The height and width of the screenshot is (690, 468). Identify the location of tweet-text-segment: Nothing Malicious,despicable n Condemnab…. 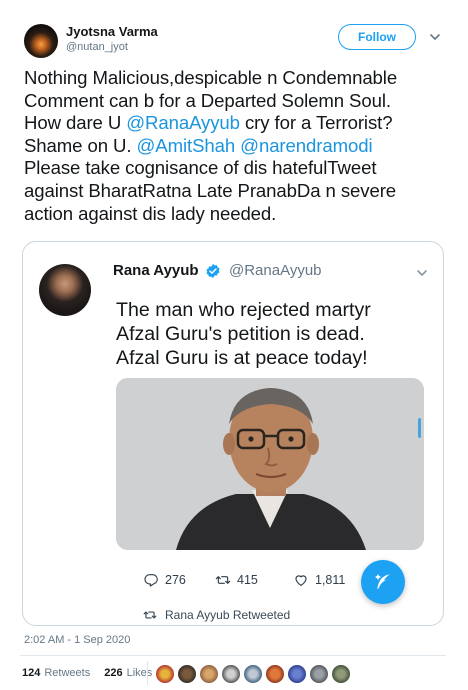
(211, 77).